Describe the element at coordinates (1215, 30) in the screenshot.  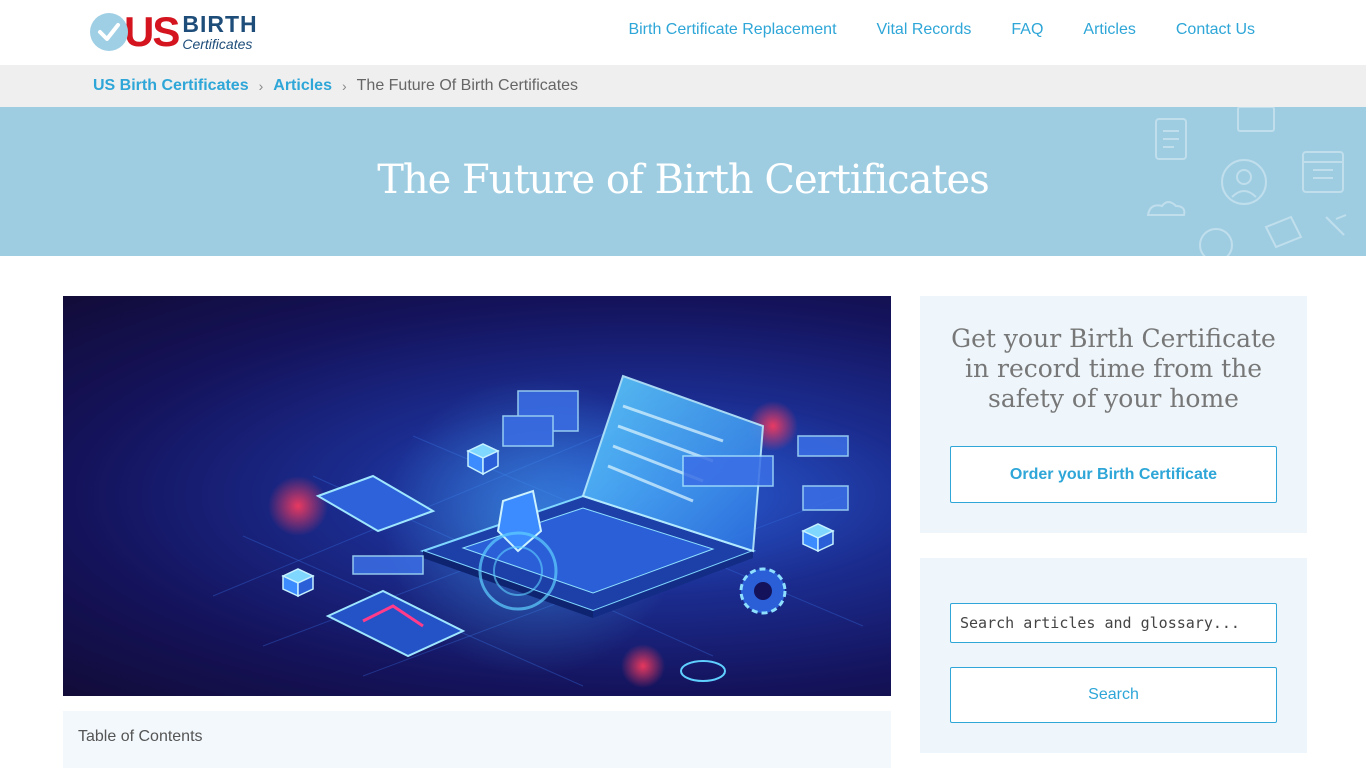
I see `nav-contact-us: Contact Us` at that location.